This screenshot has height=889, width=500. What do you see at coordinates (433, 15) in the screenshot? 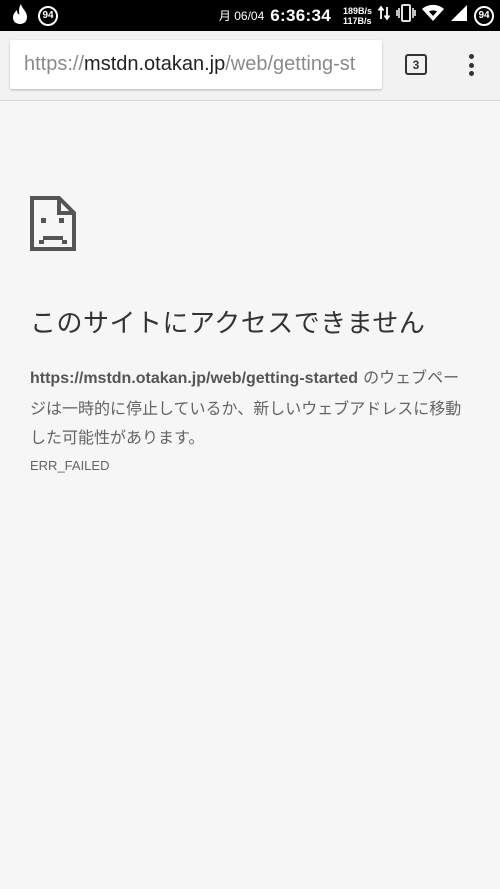
I see `wifi-icon` at bounding box center [433, 15].